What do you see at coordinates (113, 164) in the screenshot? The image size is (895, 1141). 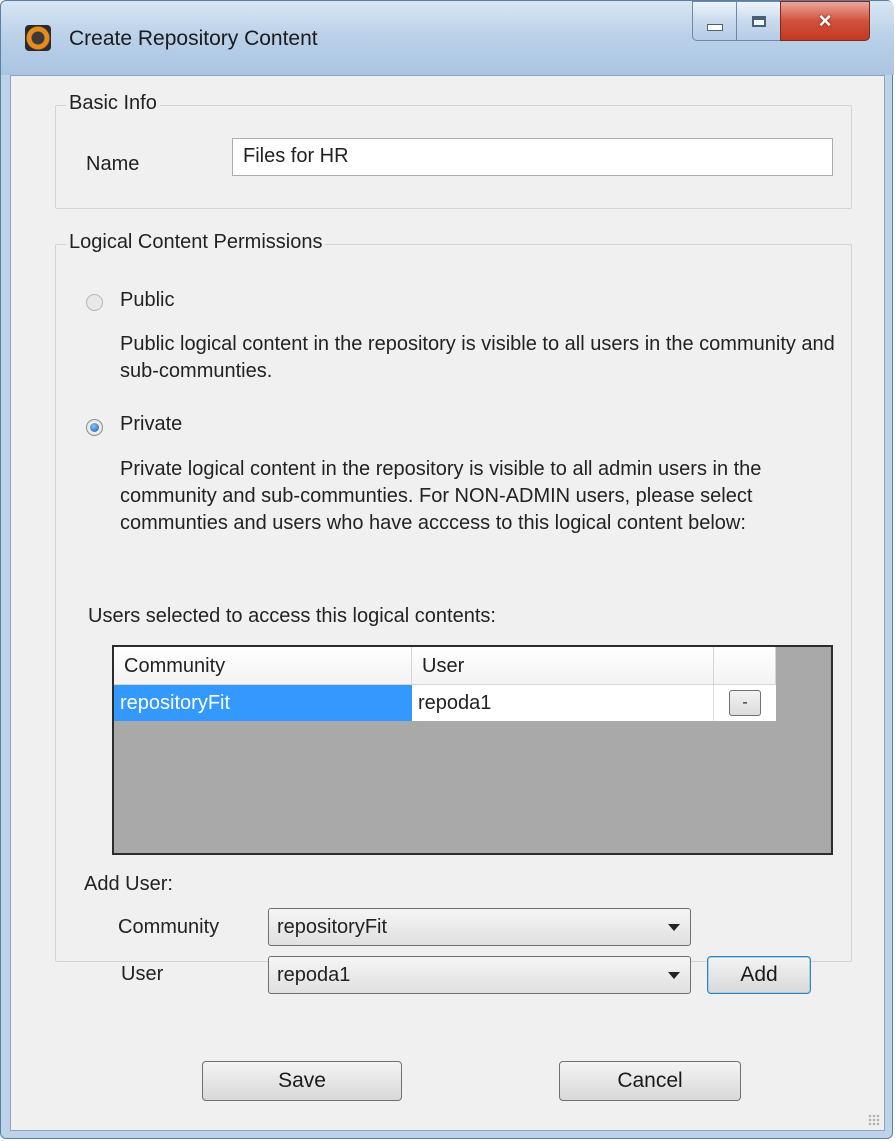 I see `name-label: Name` at bounding box center [113, 164].